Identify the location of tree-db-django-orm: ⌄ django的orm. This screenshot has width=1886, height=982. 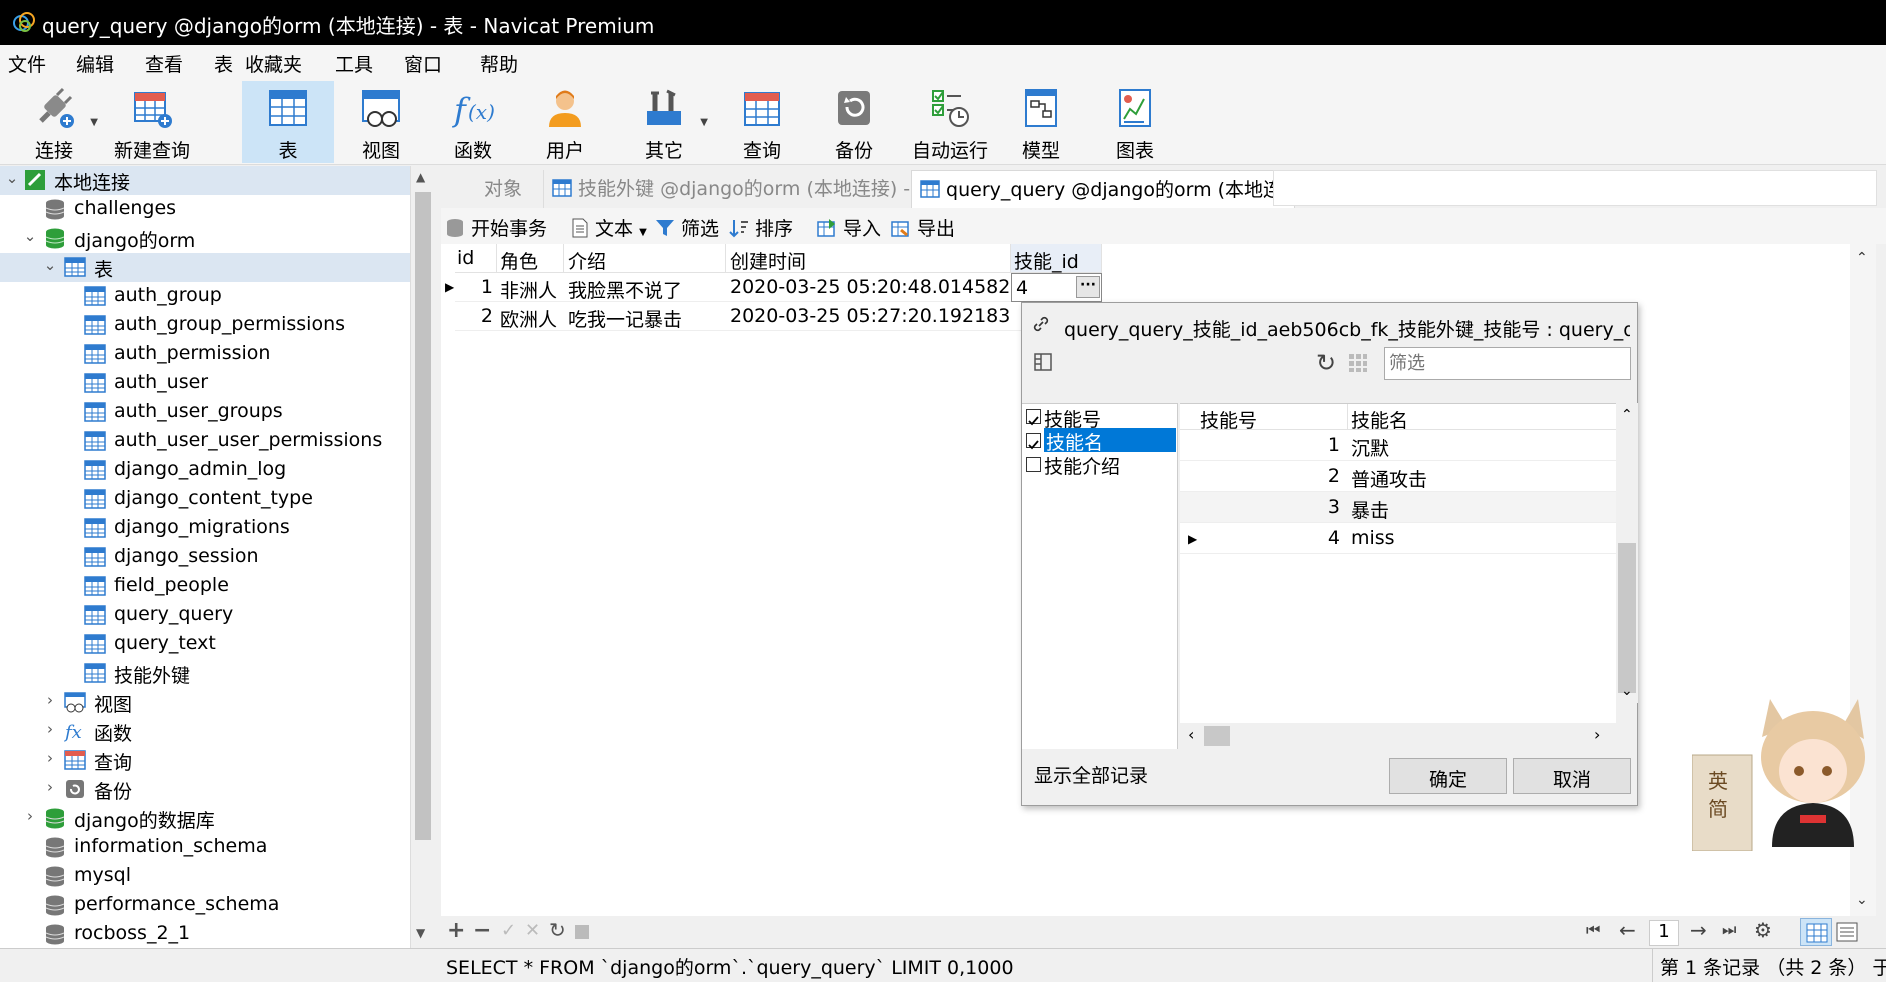
(205, 238).